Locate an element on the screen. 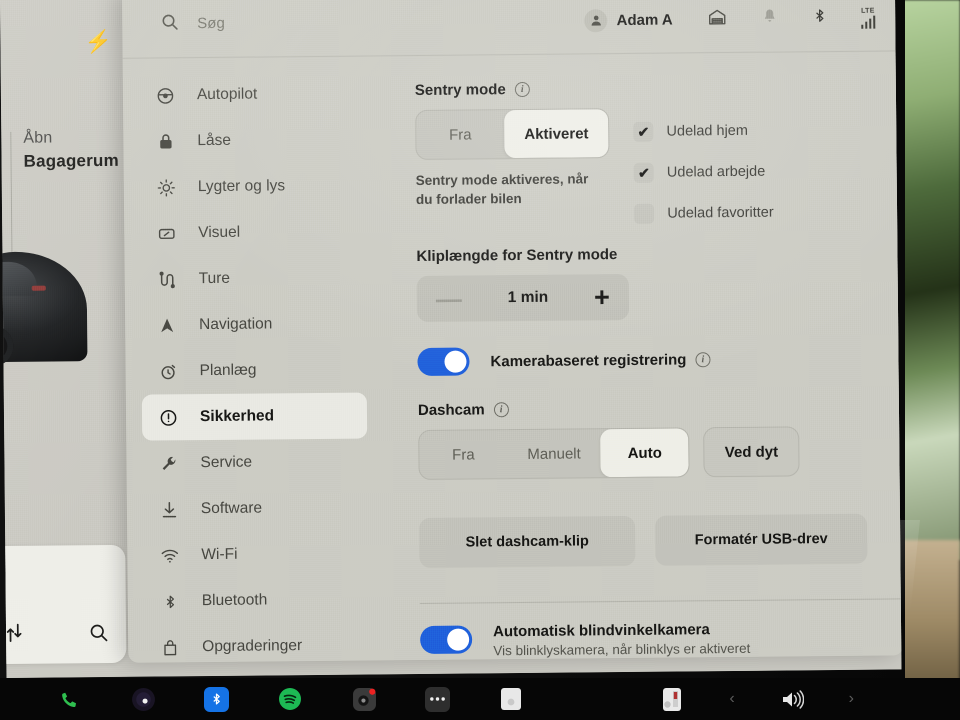 The image size is (960, 720). sidebar-item-opgraderinger: Opgraderinger is located at coordinates (256, 642).